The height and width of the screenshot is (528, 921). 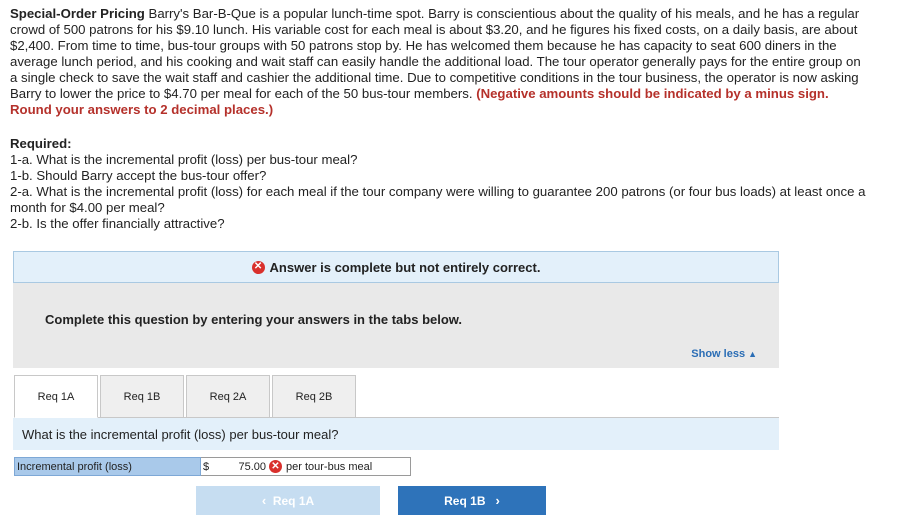 I want to click on tab-req-1b: Req 1B, so click(x=142, y=396).